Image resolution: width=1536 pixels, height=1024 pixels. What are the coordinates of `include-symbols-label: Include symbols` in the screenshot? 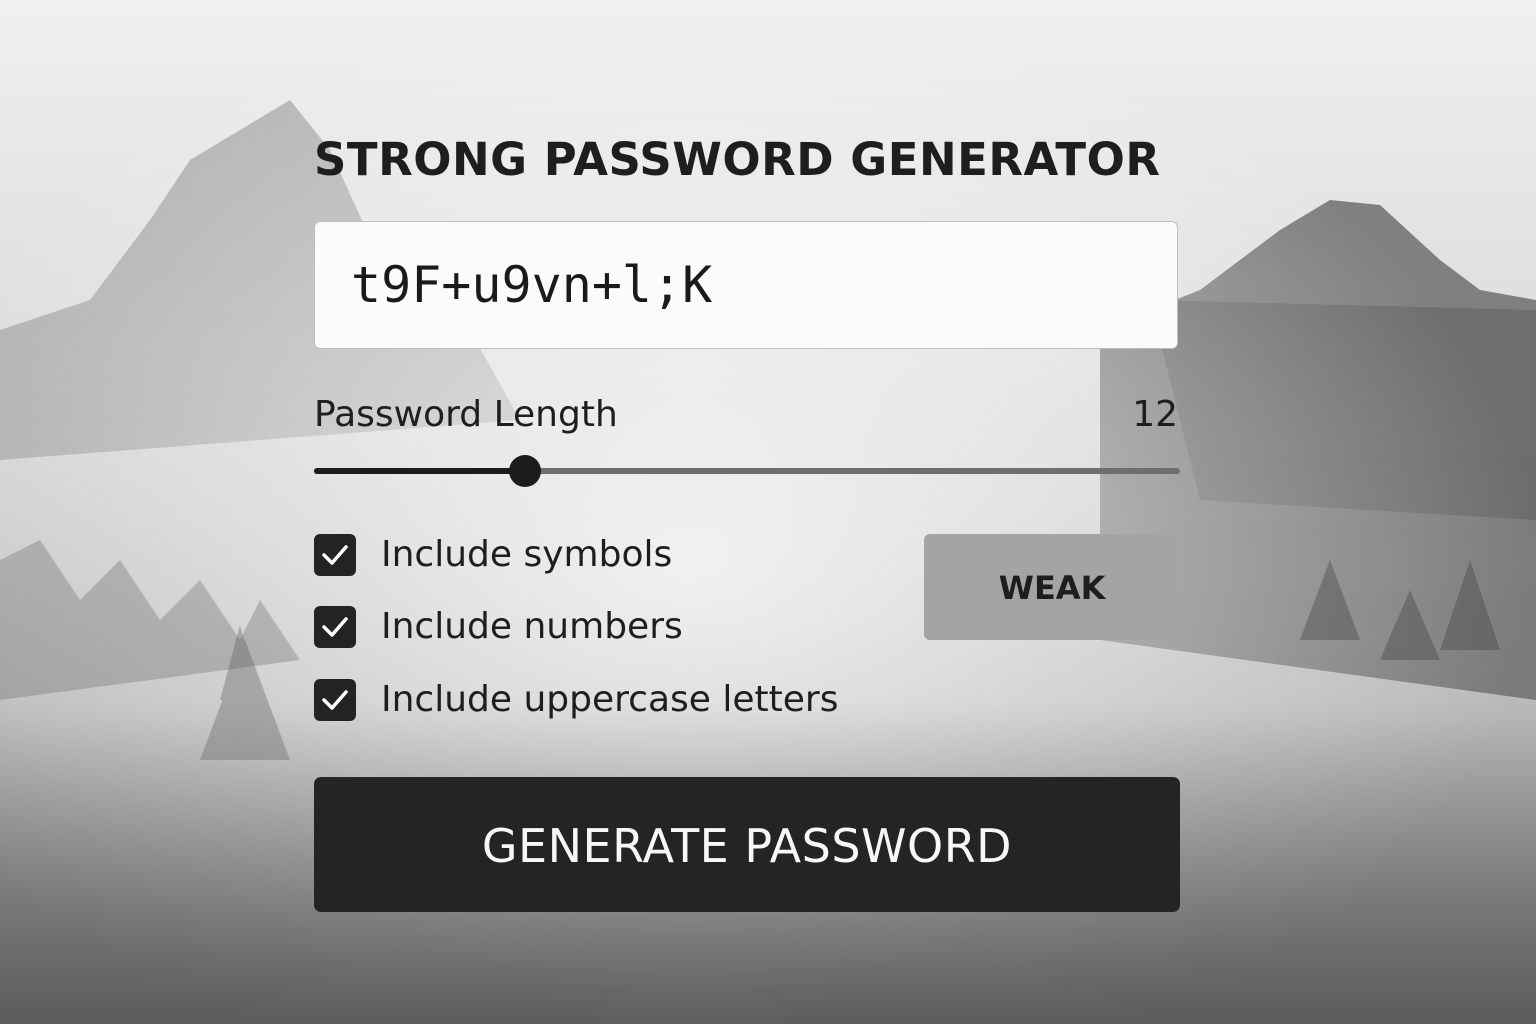 It's located at (527, 554).